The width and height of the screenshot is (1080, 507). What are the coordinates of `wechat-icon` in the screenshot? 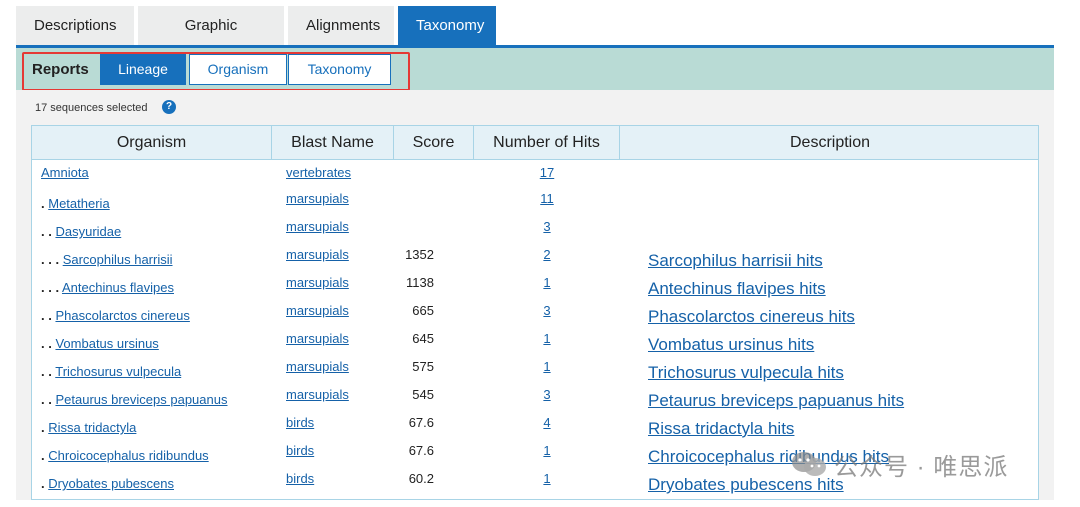 It's located at (809, 464).